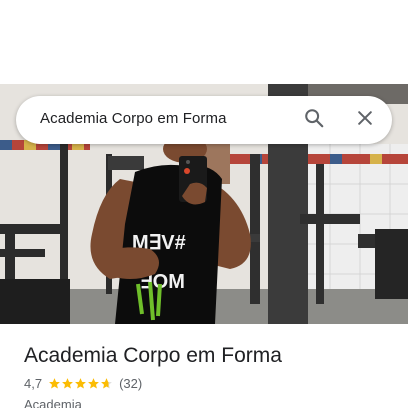  I want to click on rating-row: 4,7 (32), so click(83, 383).